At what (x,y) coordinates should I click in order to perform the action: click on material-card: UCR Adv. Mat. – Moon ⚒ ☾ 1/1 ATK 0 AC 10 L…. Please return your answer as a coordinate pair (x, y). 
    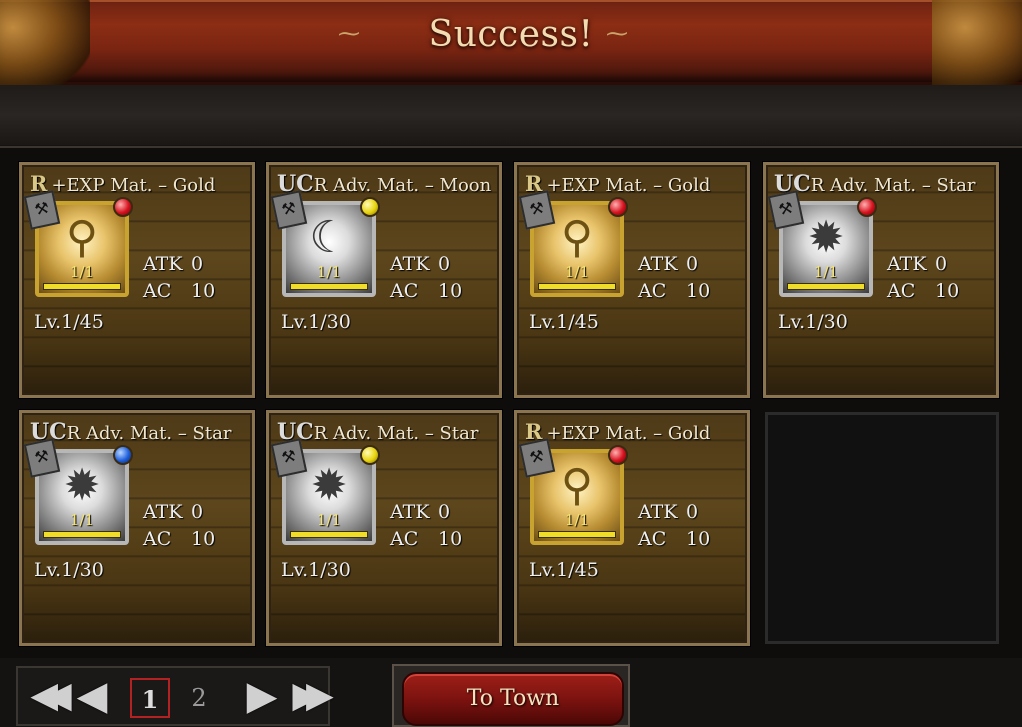
    Looking at the image, I should click on (384, 280).